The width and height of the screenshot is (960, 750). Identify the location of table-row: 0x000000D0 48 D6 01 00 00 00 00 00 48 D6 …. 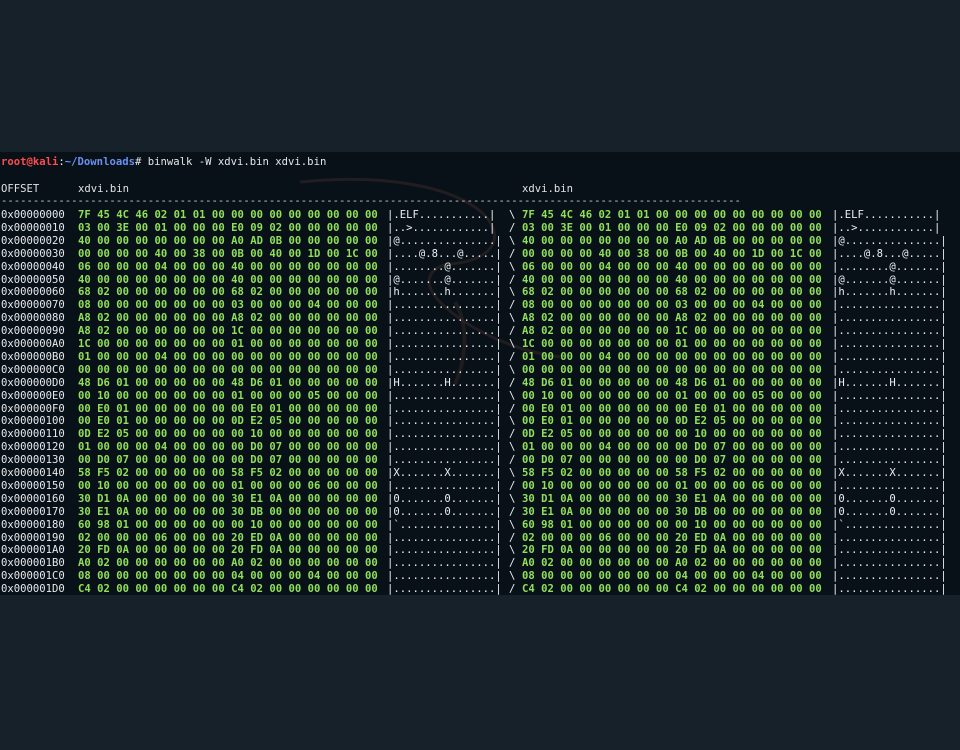
(480, 383).